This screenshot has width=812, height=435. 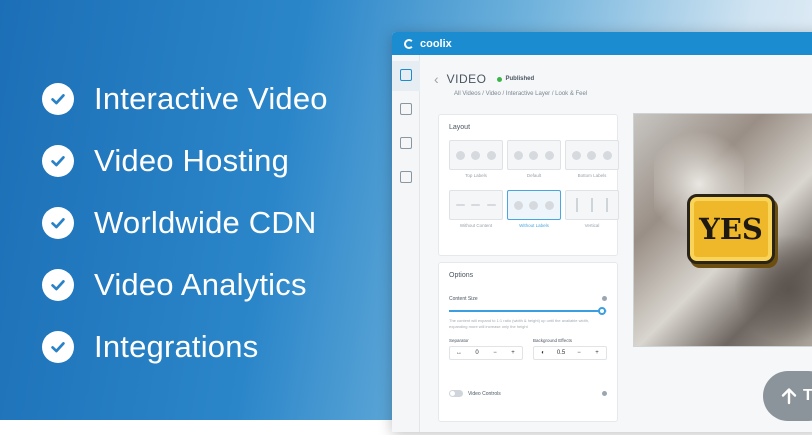 I want to click on app-topbar: coolix, so click(x=602, y=43).